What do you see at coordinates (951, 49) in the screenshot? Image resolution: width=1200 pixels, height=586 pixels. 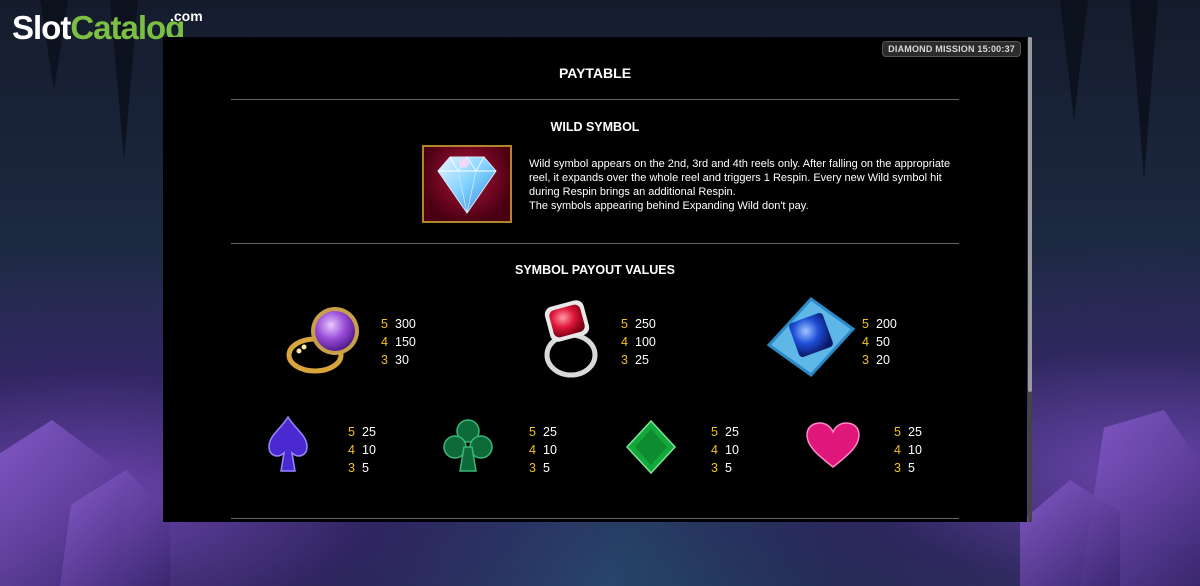 I see `mission-timer-badge: DIAMOND MISSION 15:00:37` at bounding box center [951, 49].